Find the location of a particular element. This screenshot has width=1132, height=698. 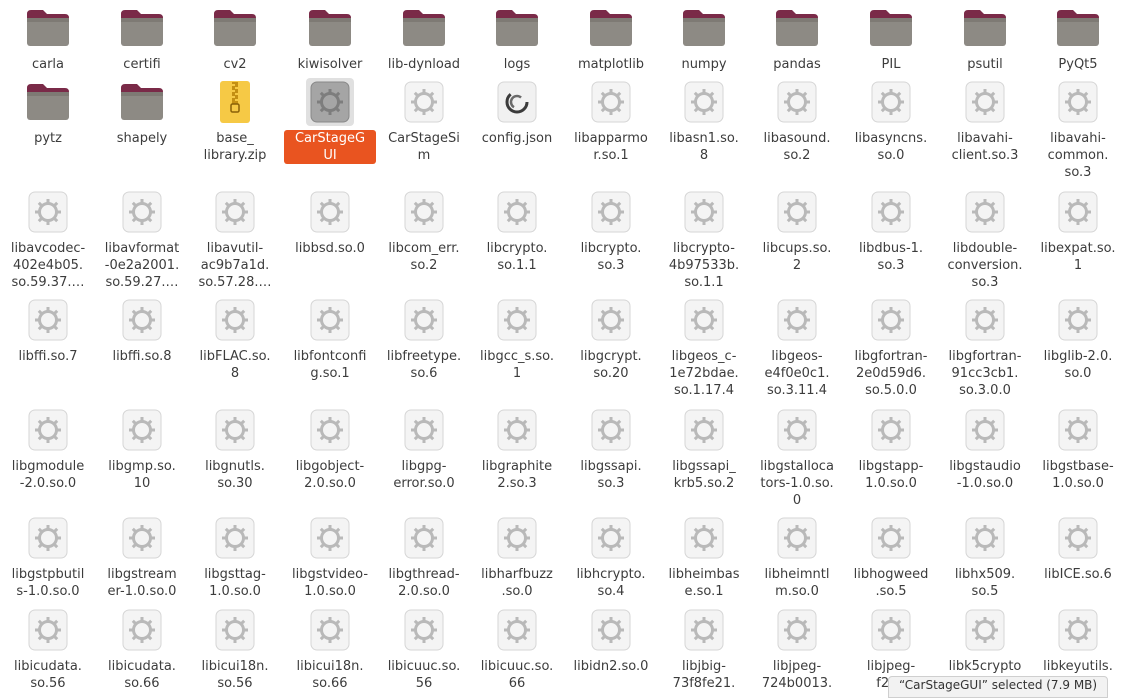

file-item: libbsd.so.0 is located at coordinates (330, 222).